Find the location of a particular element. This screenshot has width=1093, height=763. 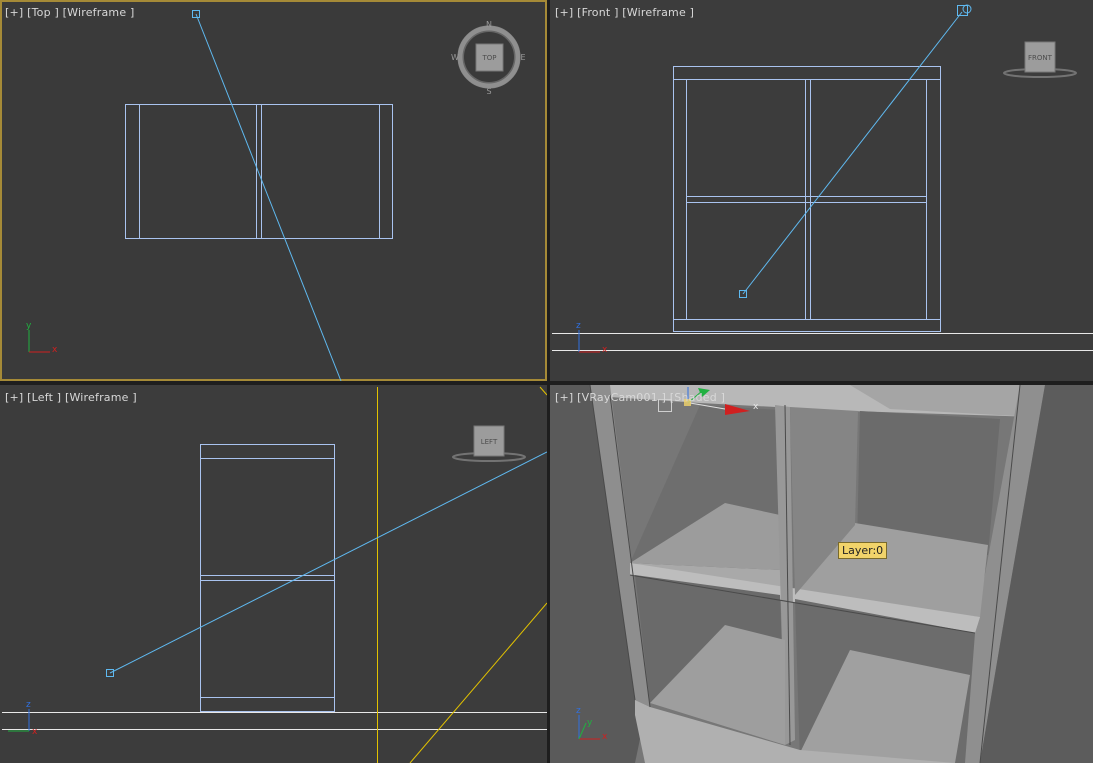

layer-tooltip: Layer:0 is located at coordinates (863, 550).